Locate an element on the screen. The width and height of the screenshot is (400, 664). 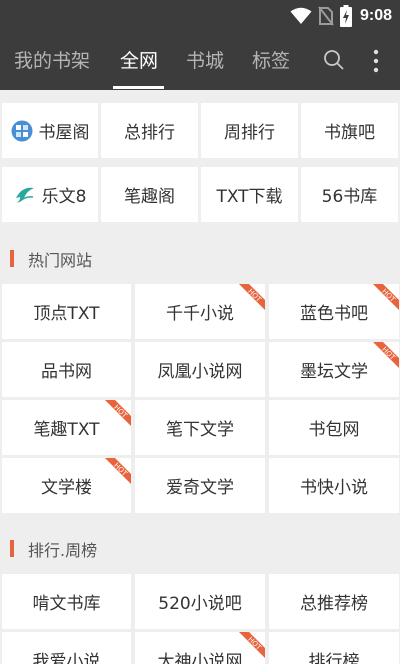
site-label: 凤凰小说网 is located at coordinates (200, 372).